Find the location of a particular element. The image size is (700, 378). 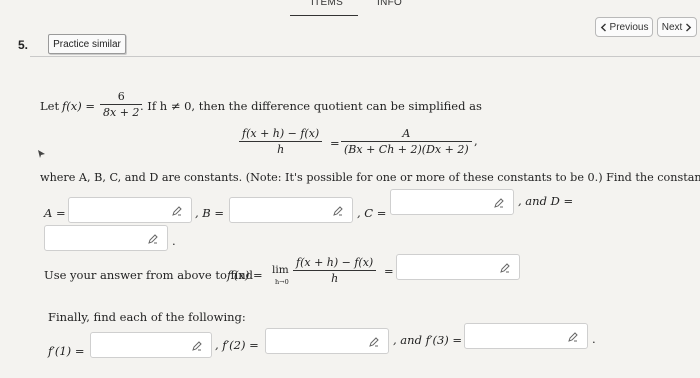

rhs-comma: , is located at coordinates (476, 141).